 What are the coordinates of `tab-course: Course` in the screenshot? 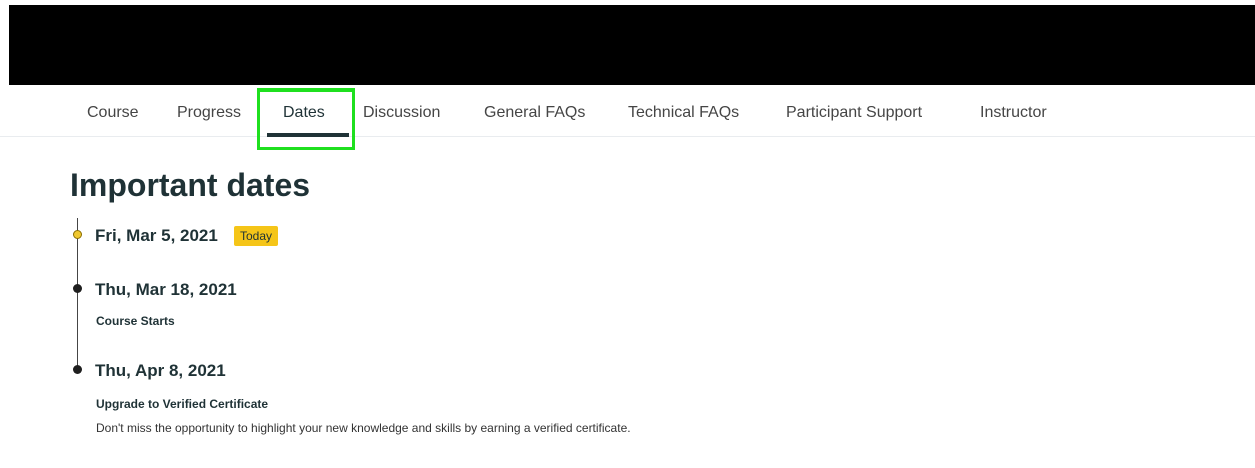 It's located at (113, 111).